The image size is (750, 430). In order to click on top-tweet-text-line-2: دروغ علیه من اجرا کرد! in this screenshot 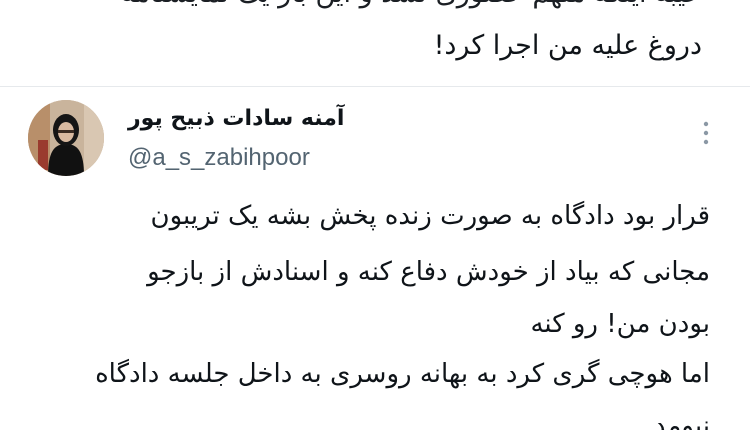, I will do `click(567, 45)`.